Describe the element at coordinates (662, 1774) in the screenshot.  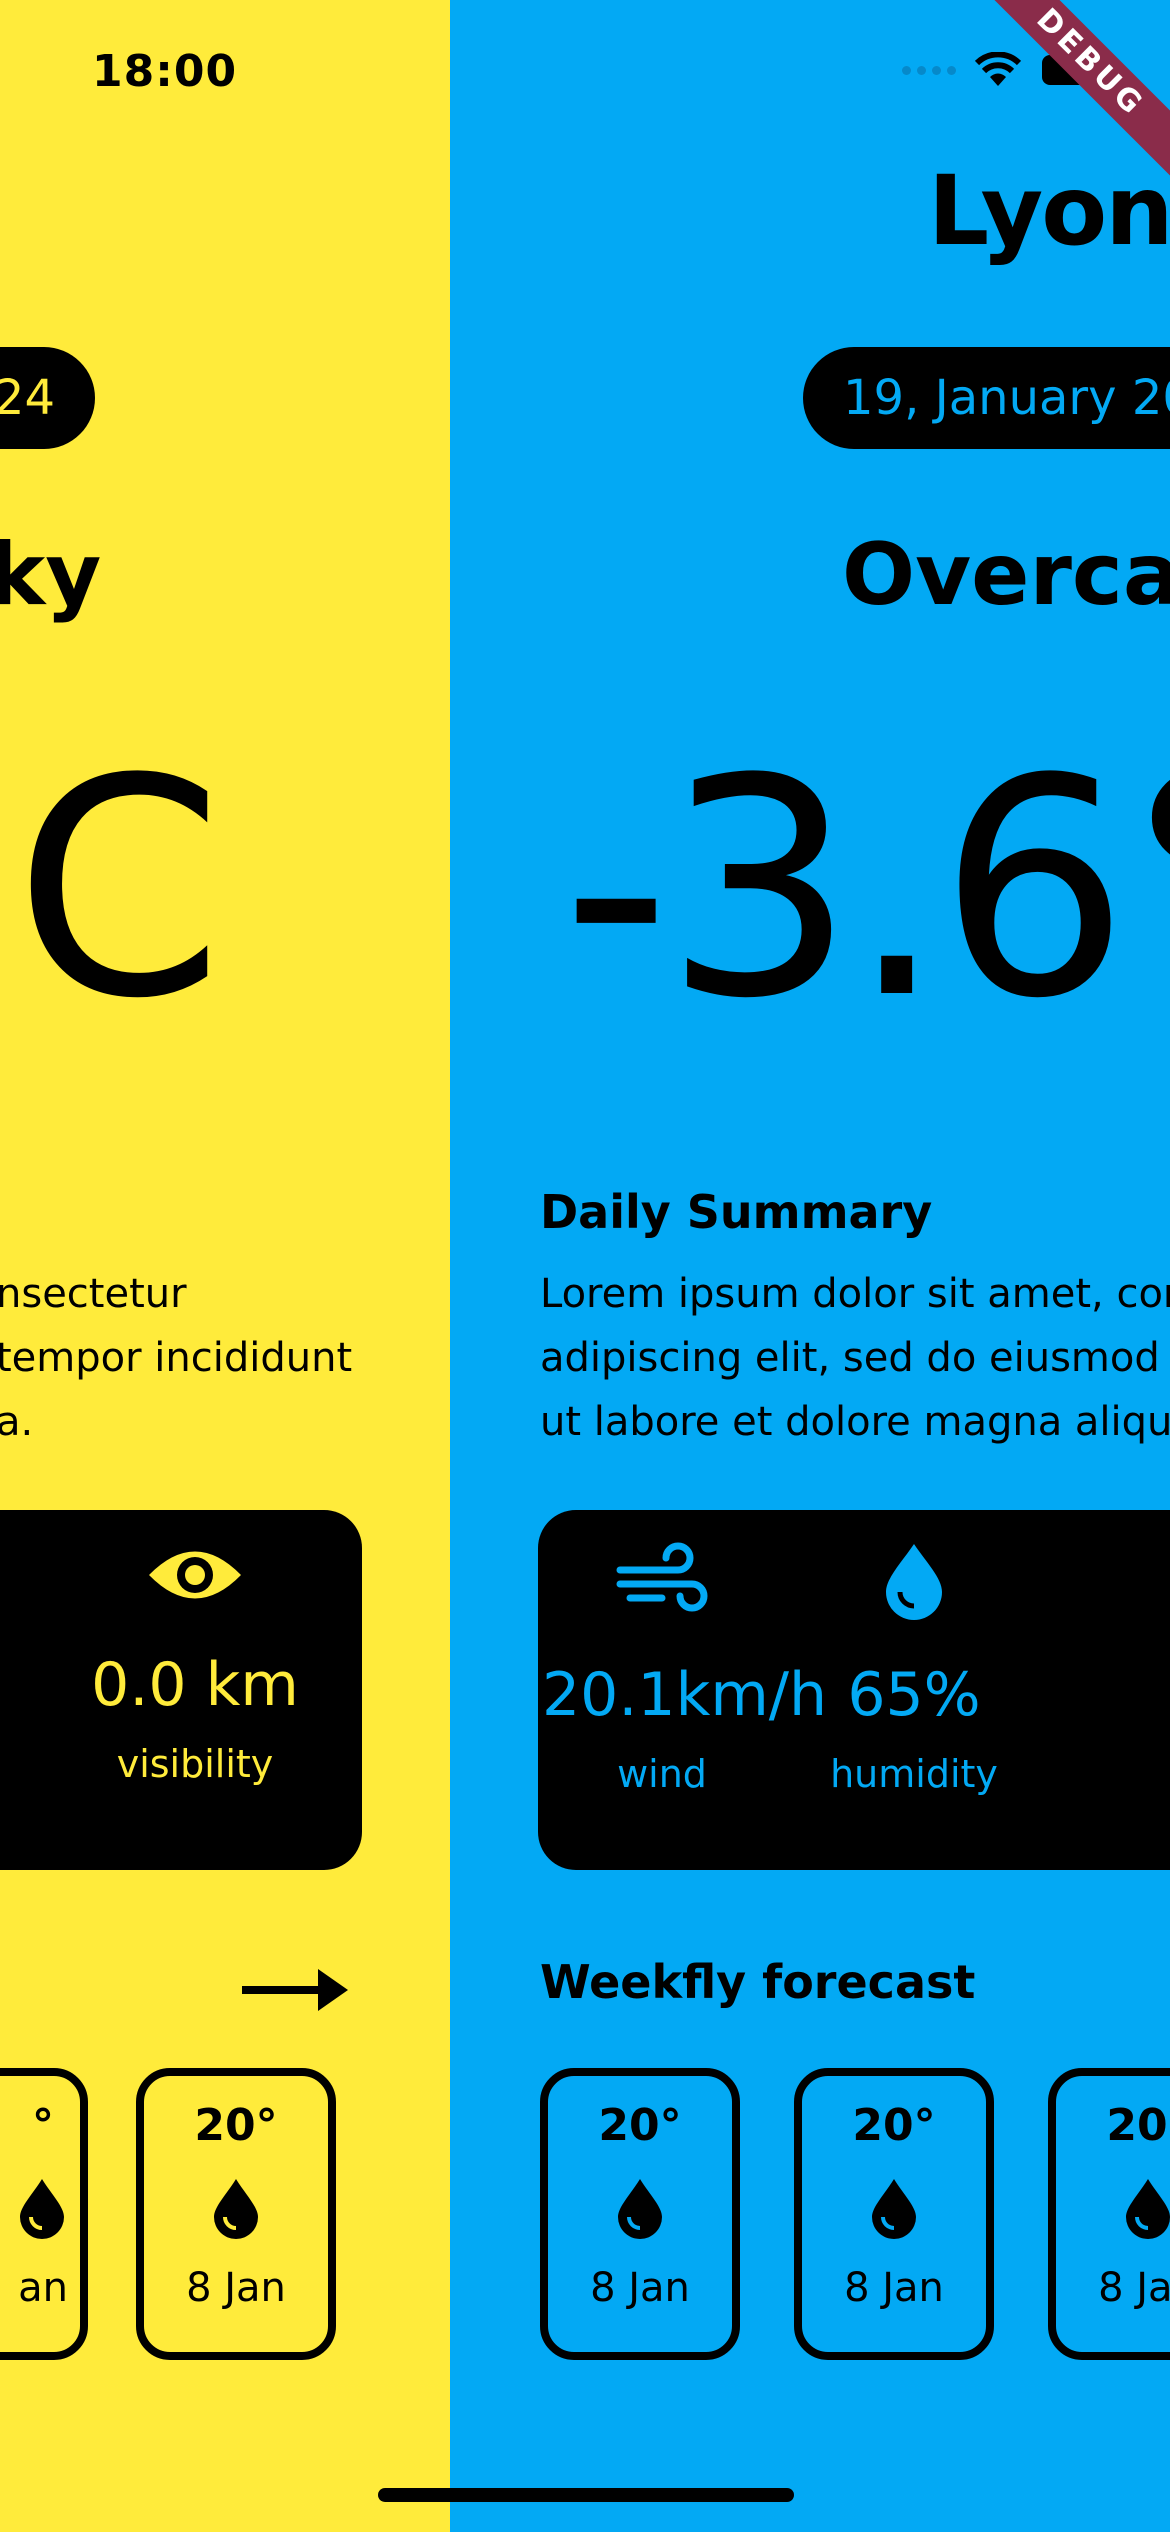
I see `stat-label: wind` at that location.